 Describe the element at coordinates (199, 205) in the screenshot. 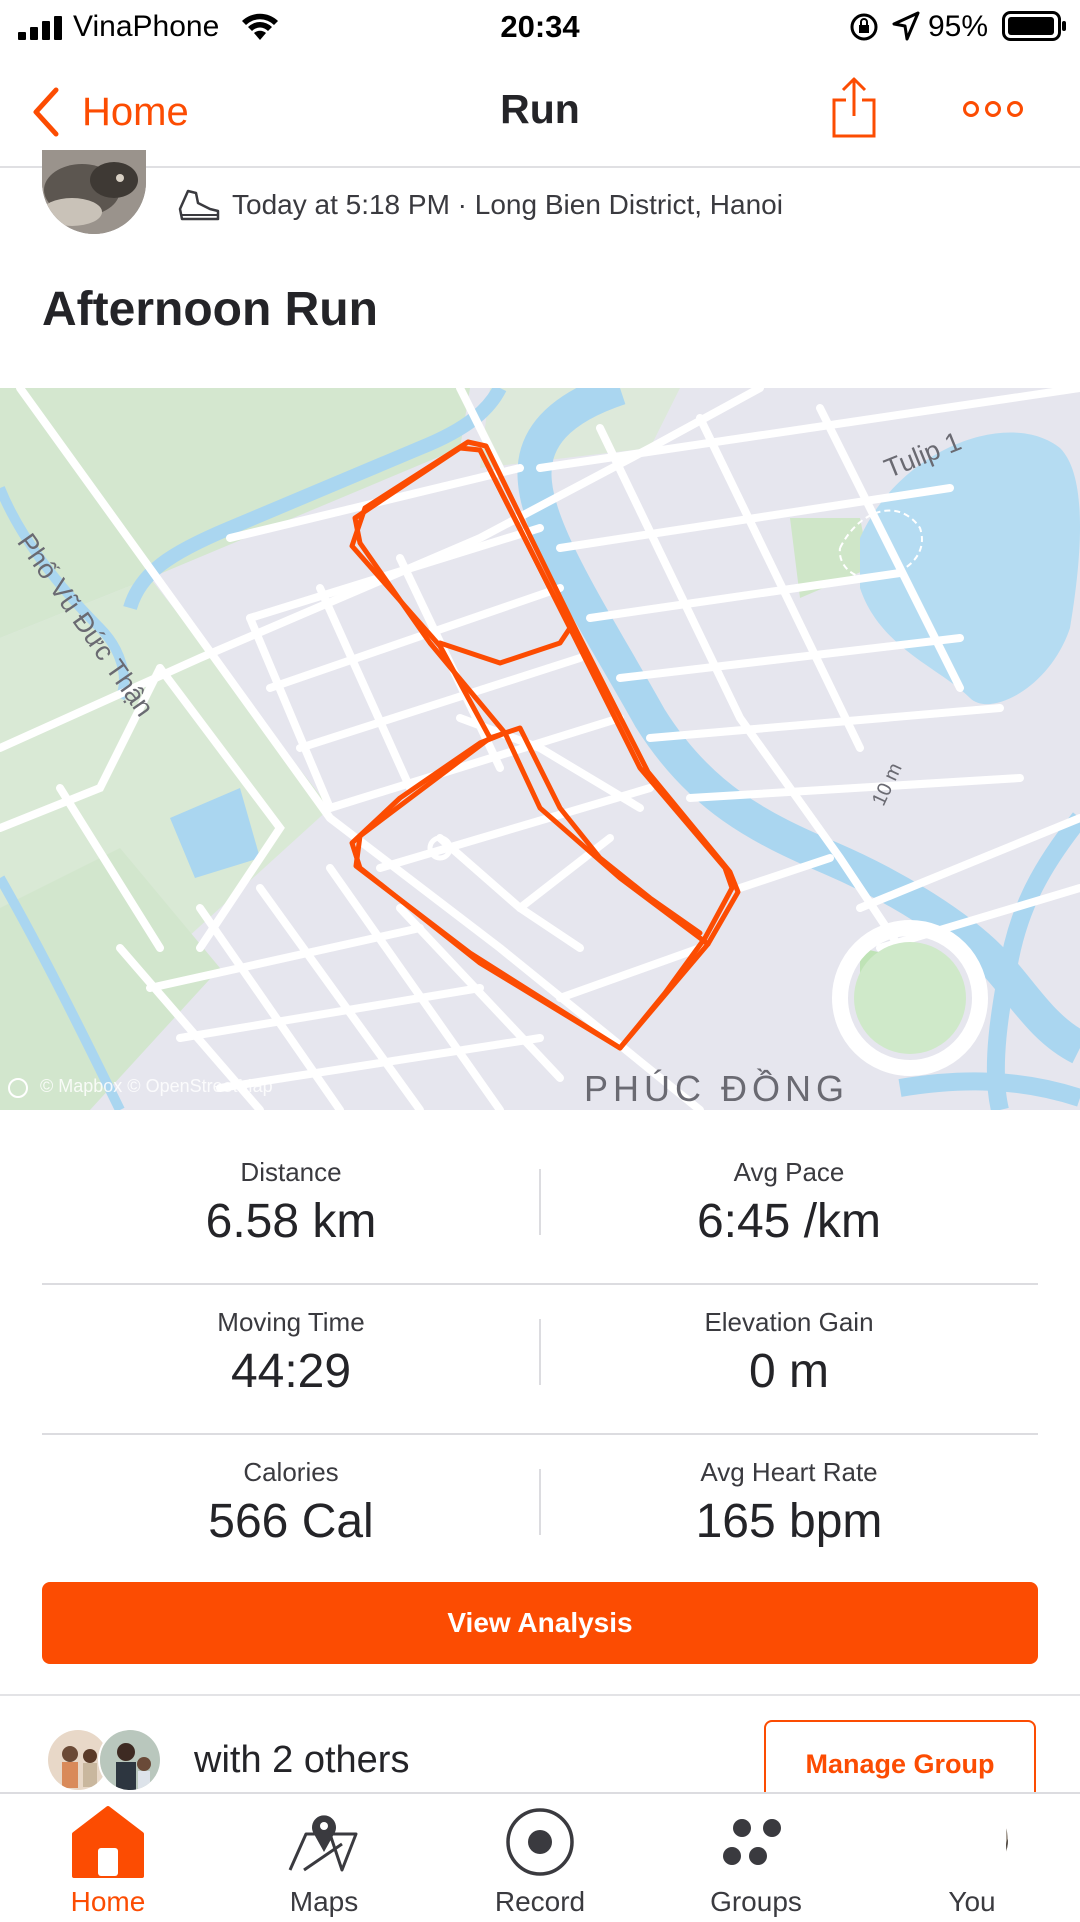

I see `shoe-icon` at that location.